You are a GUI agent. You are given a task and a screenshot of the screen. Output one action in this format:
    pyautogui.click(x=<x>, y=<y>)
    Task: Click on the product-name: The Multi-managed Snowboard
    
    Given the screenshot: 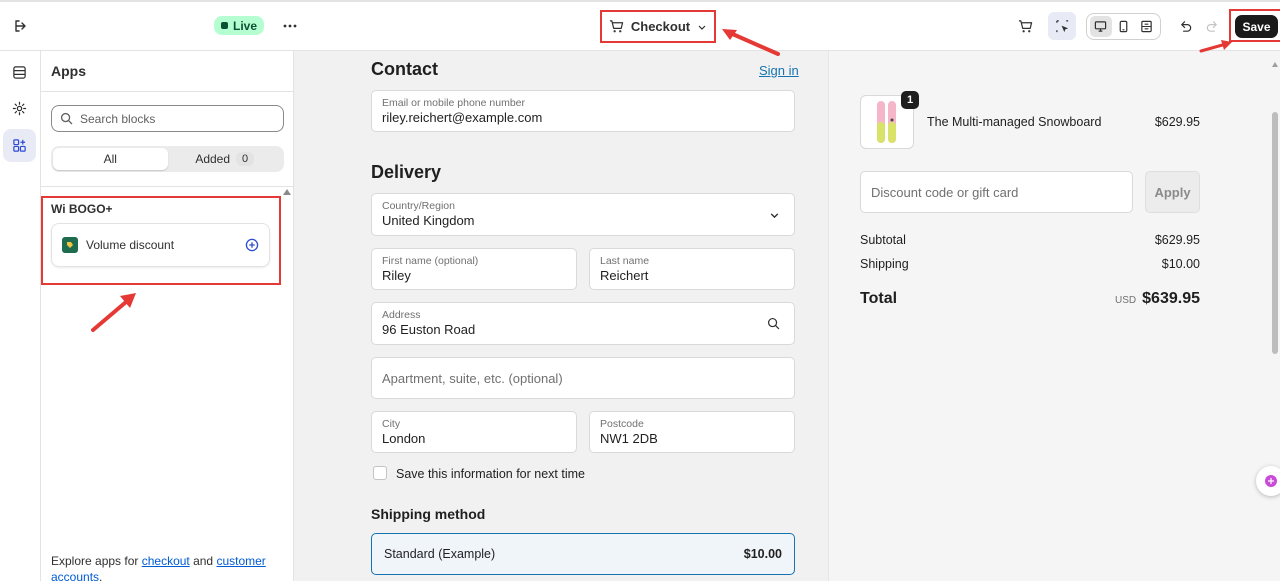 What is the action you would take?
    pyautogui.click(x=1014, y=122)
    